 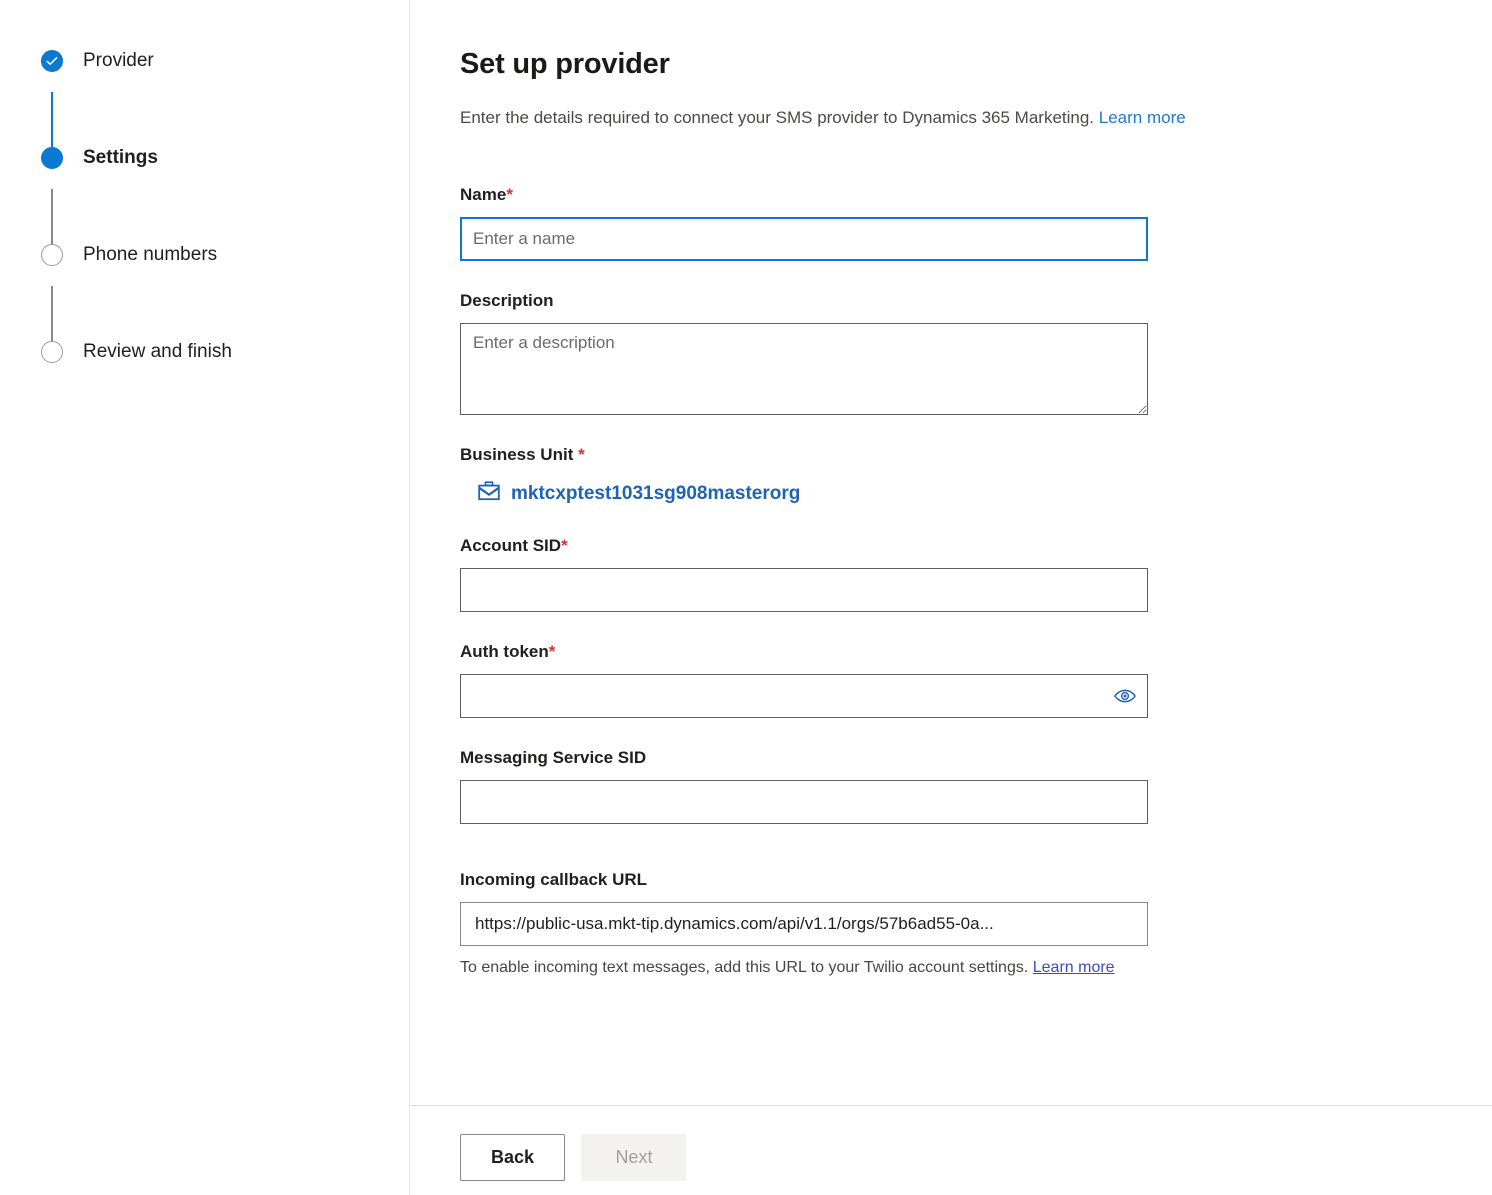 I want to click on auth-token-input-wrapper, so click(x=804, y=696).